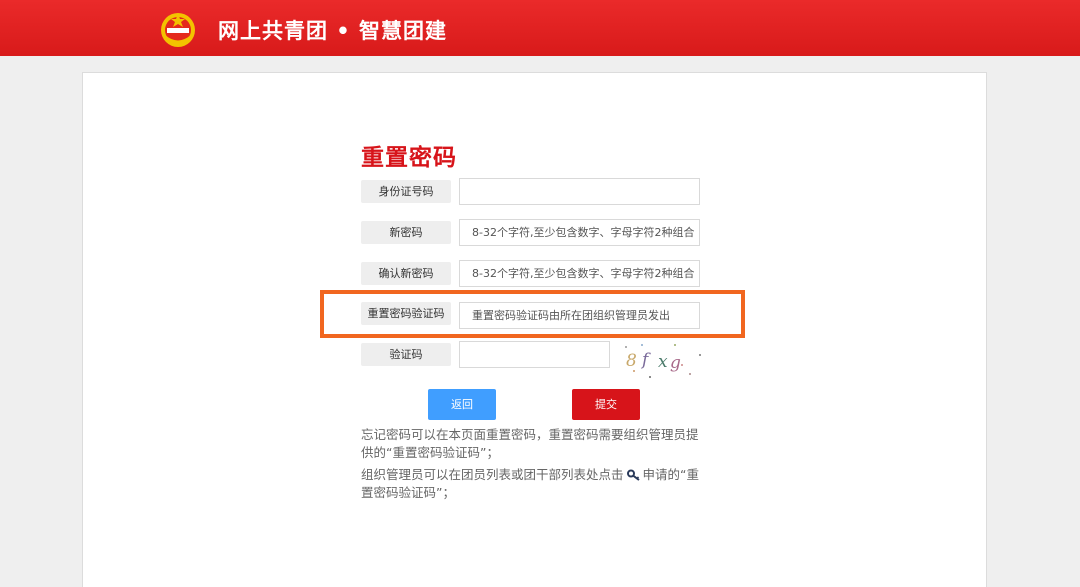 This screenshot has width=1080, height=587. Describe the element at coordinates (645, 360) in the screenshot. I see `svg-text: f` at that location.